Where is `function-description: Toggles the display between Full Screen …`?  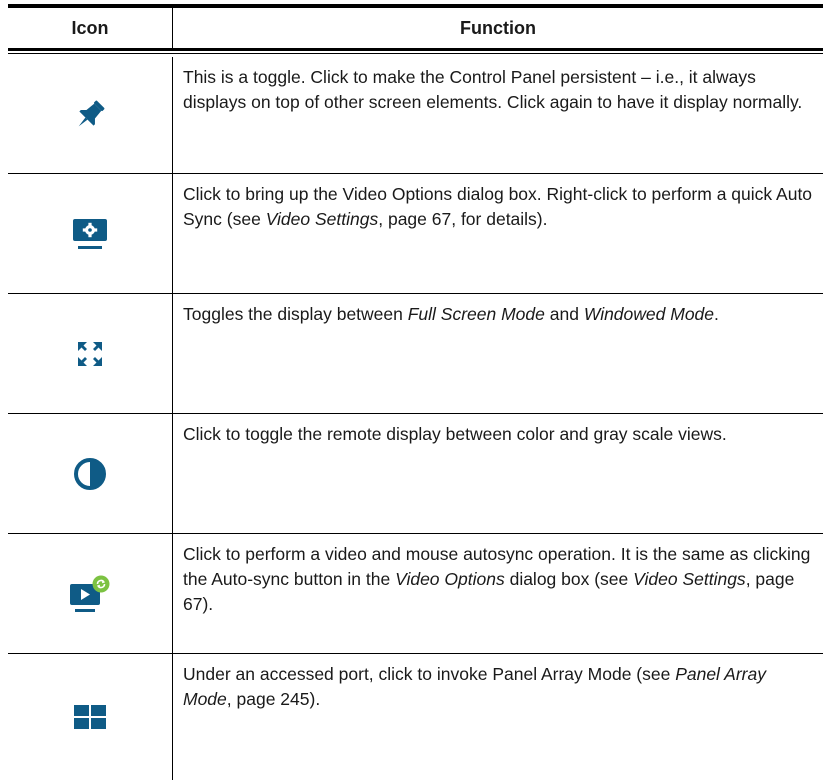 function-description: Toggles the display between Full Screen … is located at coordinates (451, 314).